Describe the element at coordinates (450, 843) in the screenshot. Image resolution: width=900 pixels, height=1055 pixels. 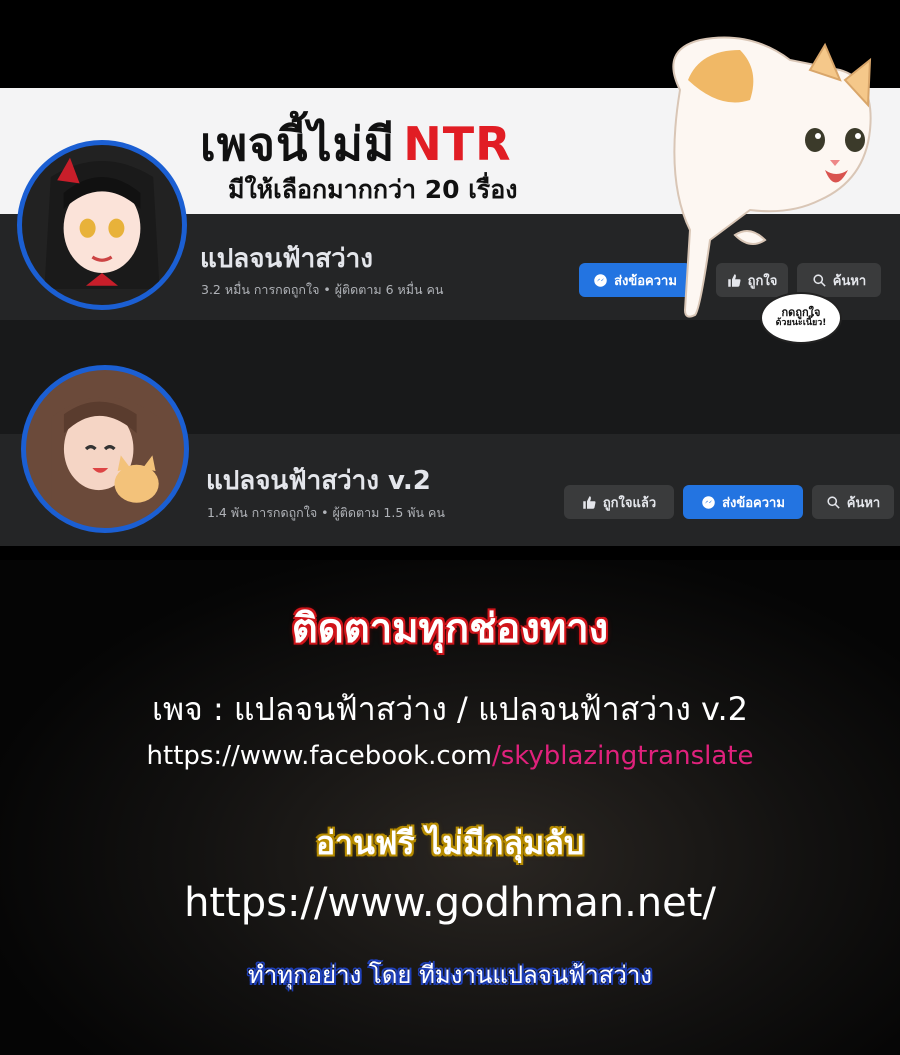
I see `read-free-heading: อ่านฟรี ไม่มีกลุ่มลับ` at that location.